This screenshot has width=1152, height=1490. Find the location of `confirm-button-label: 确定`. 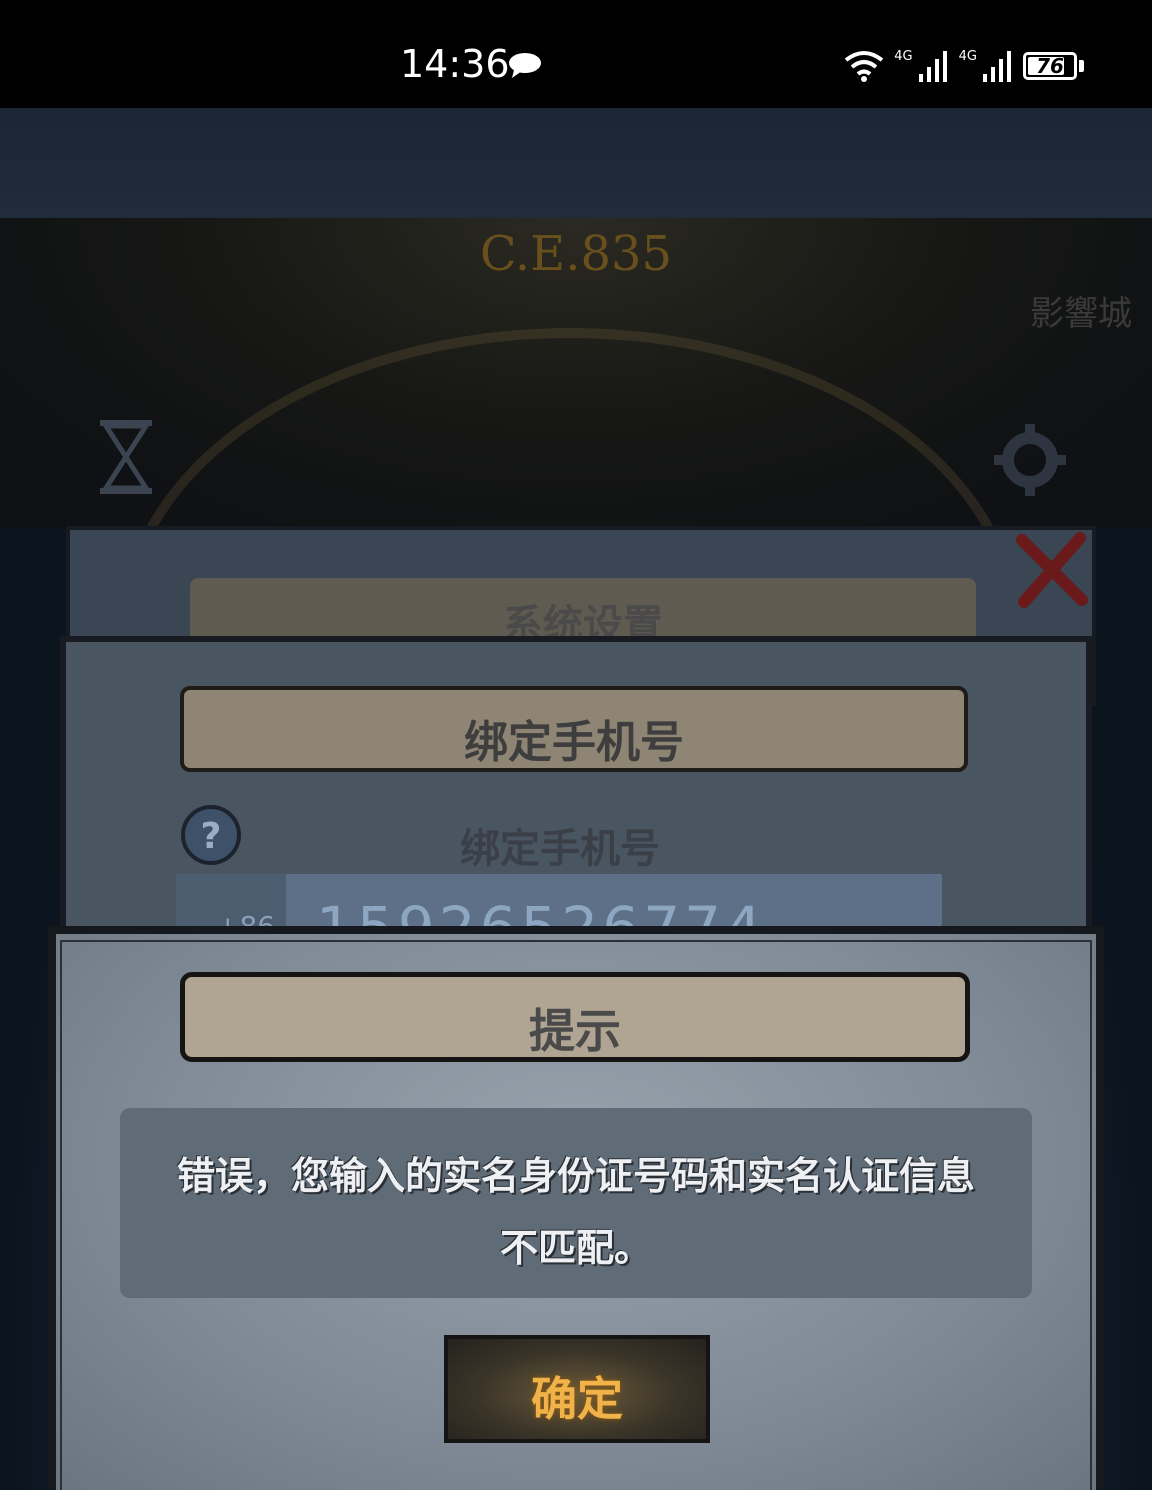

confirm-button-label: 确定 is located at coordinates (577, 1399).